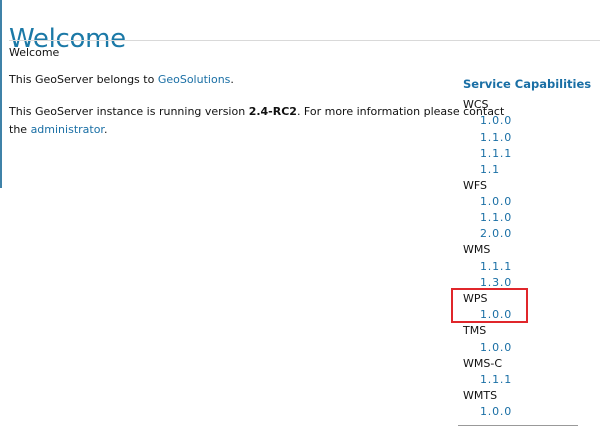 This screenshot has width=600, height=435. Describe the element at coordinates (67, 129) in the screenshot. I see `administrator-link: administrator` at that location.